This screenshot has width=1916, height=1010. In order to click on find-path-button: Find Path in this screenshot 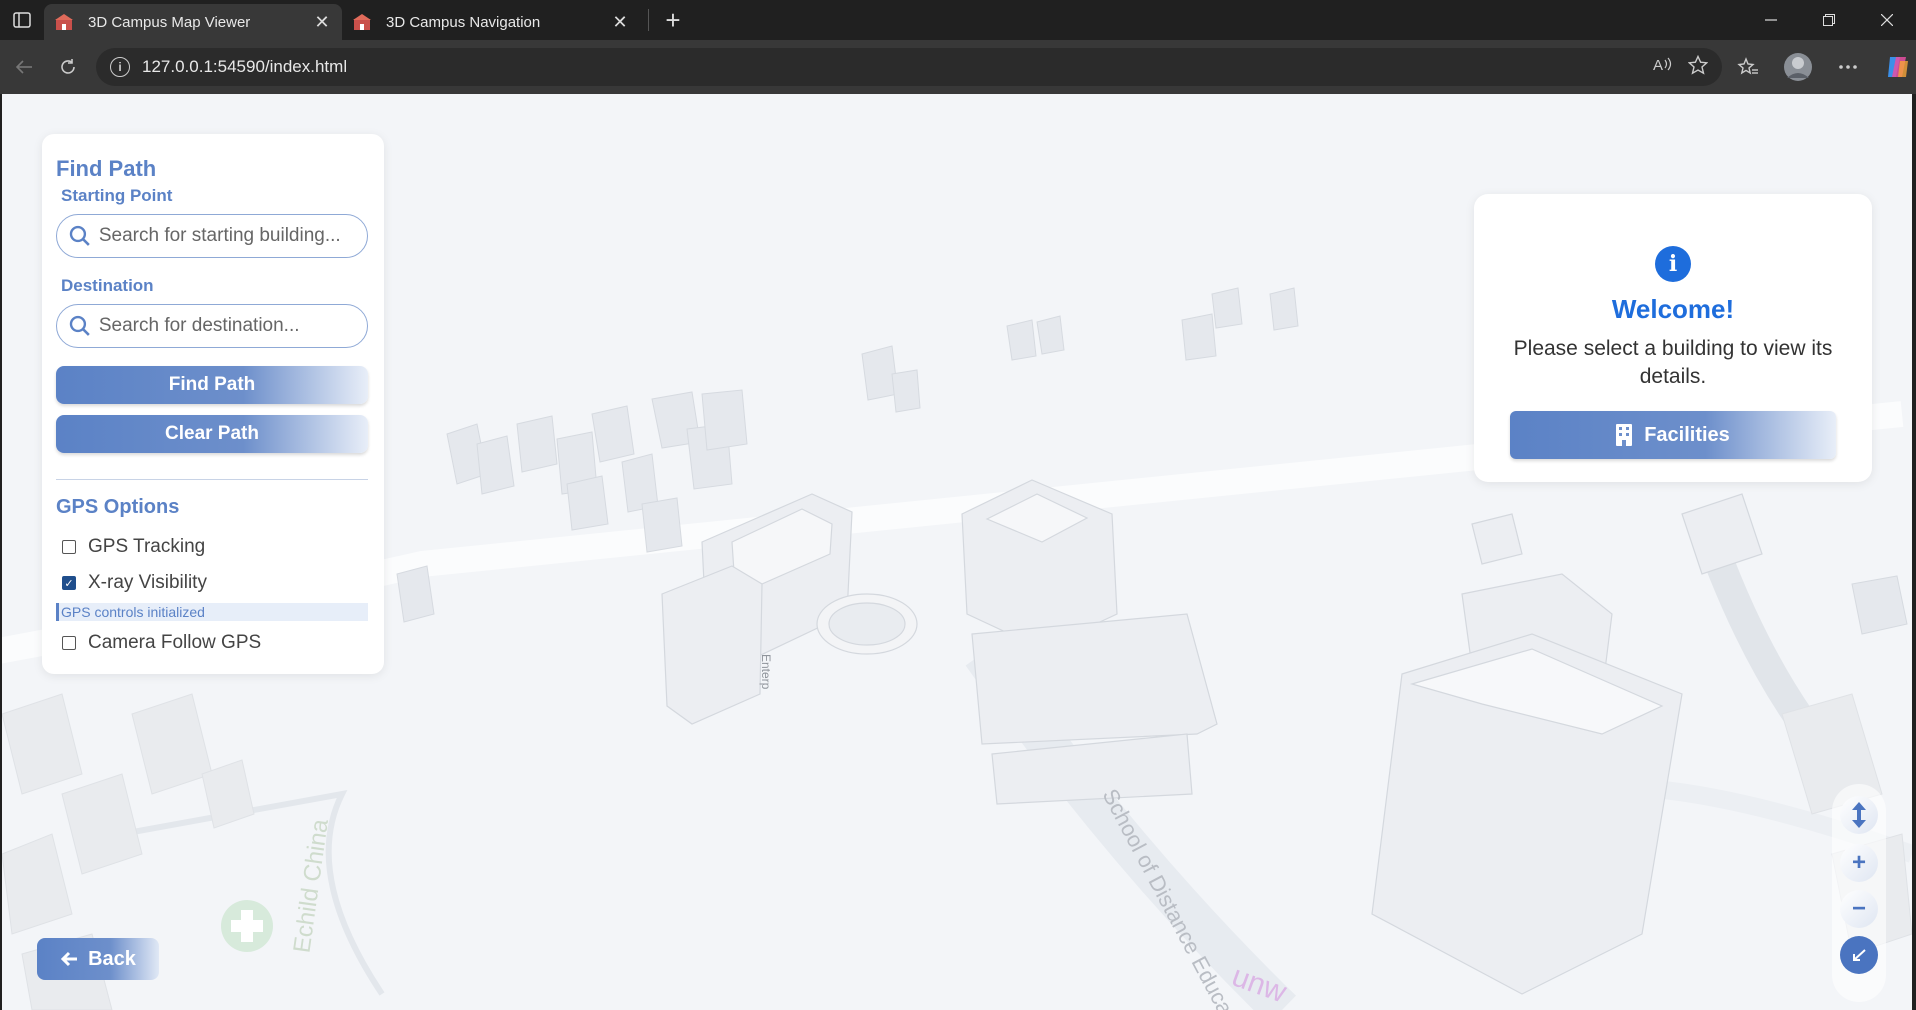, I will do `click(212, 385)`.